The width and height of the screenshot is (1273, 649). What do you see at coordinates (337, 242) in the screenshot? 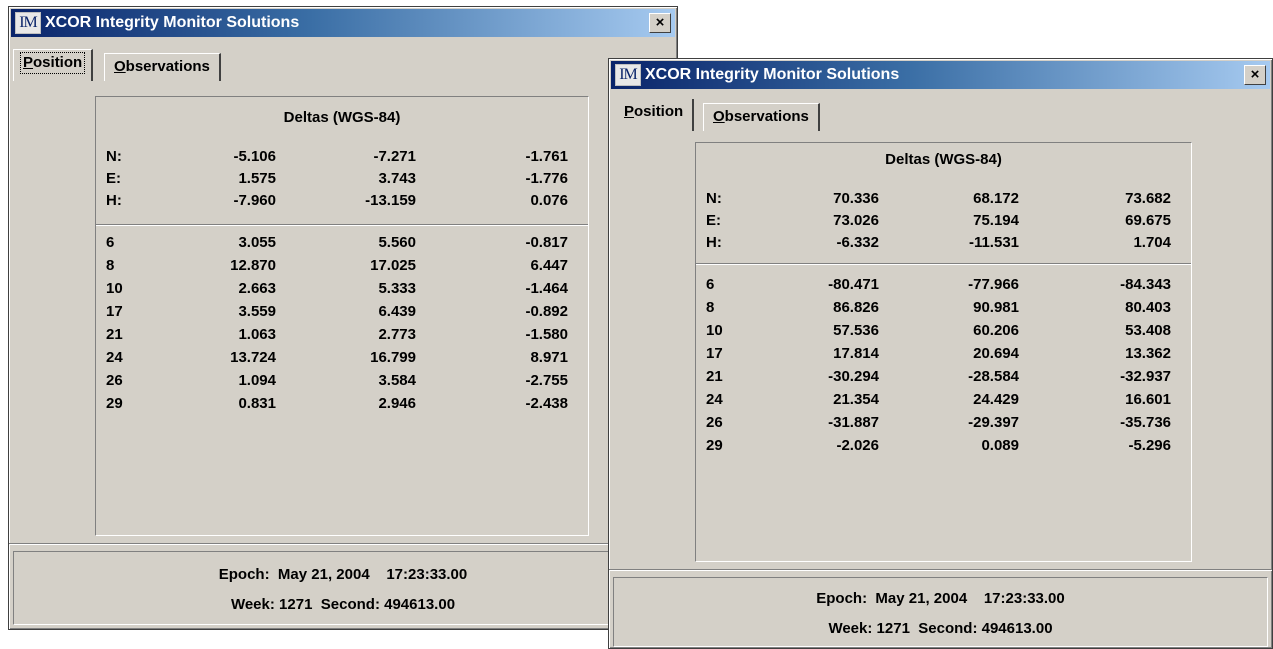
I see `satellite-row: 6 3.055 5.560 -0.817` at bounding box center [337, 242].